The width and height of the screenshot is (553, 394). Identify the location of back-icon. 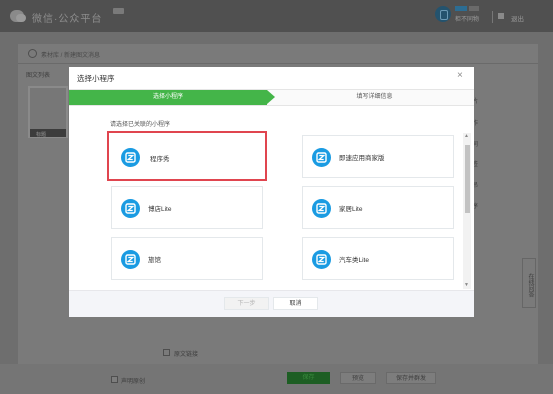
(32, 53).